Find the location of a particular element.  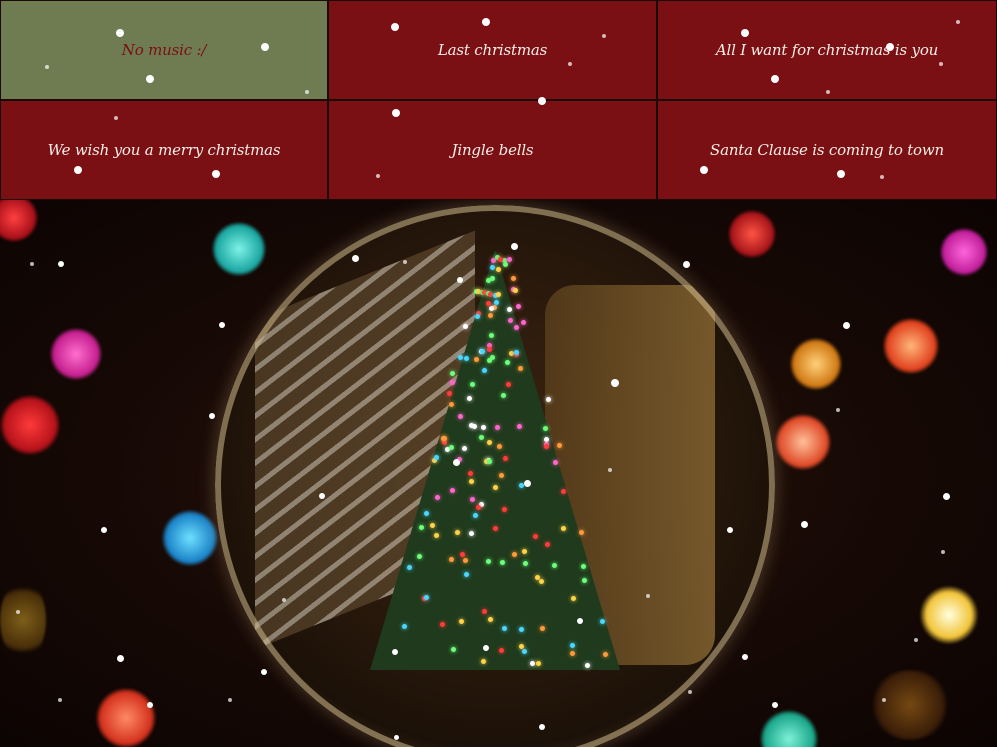

song-button-last-christmas: Last christmas is located at coordinates (492, 50).